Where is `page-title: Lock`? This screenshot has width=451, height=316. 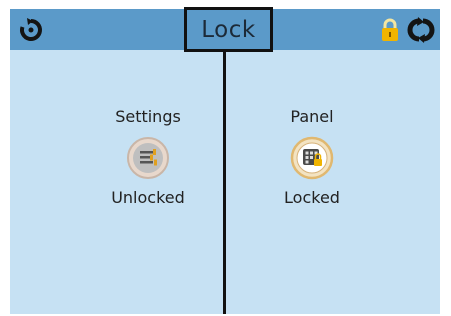
page-title: Lock is located at coordinates (228, 29).